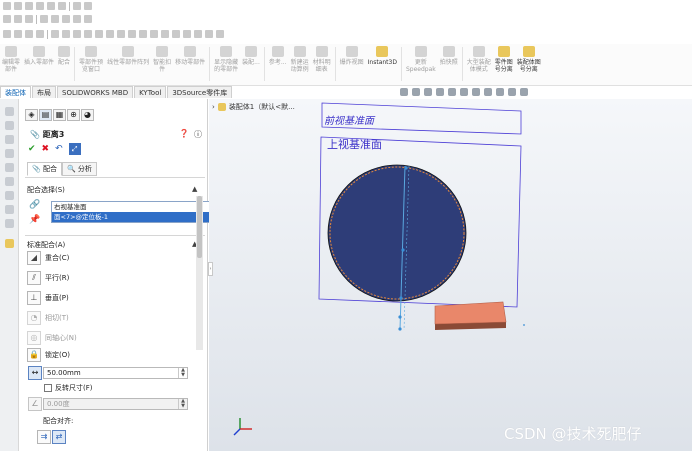 This screenshot has width=692, height=451. Describe the element at coordinates (428, 92) in the screenshot. I see `previous-view-icon` at that location.